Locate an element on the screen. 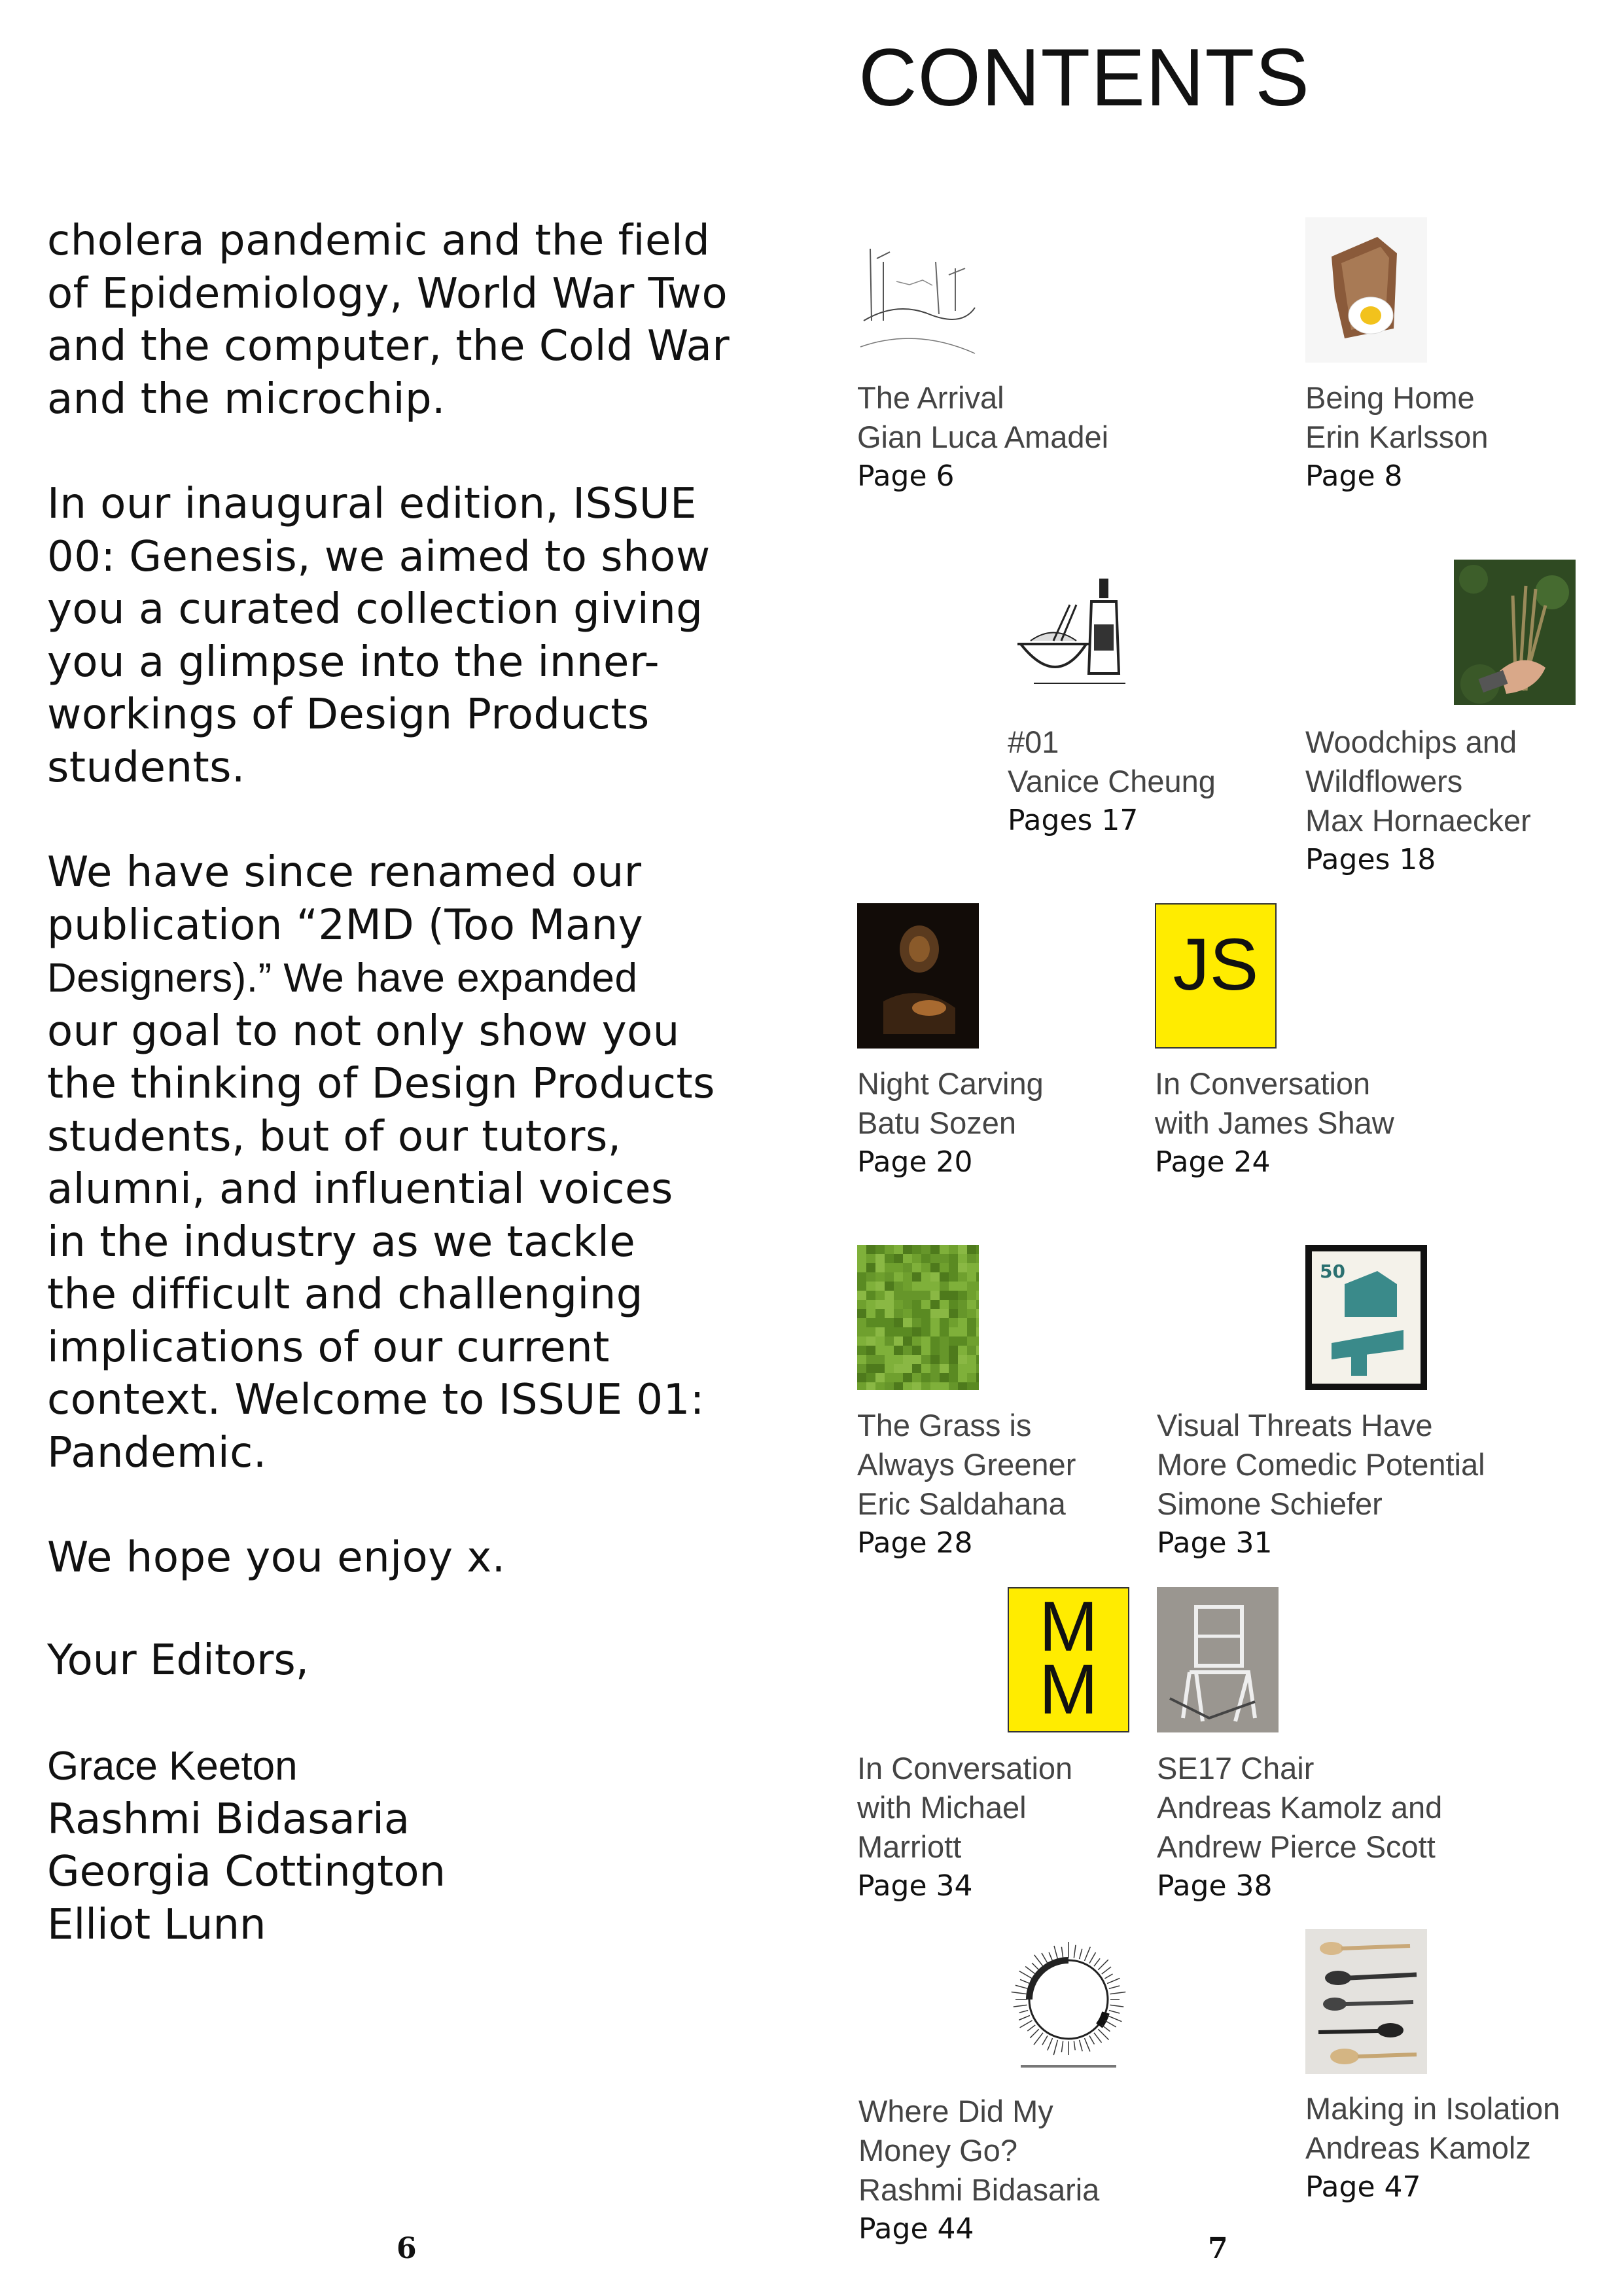 Image resolution: width=1624 pixels, height=2296 pixels. toast-egg-icon is located at coordinates (1366, 290).